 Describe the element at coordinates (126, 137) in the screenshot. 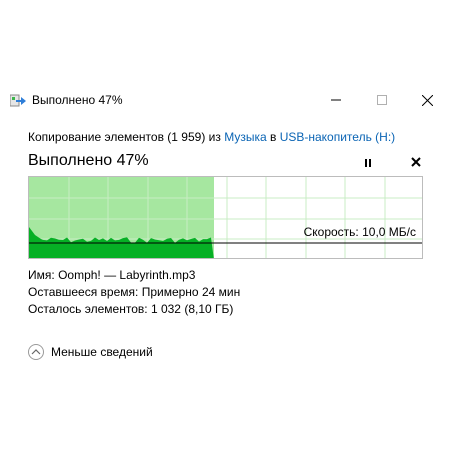

I see `copy-prefix: Копирование элементов (1 959) из` at that location.